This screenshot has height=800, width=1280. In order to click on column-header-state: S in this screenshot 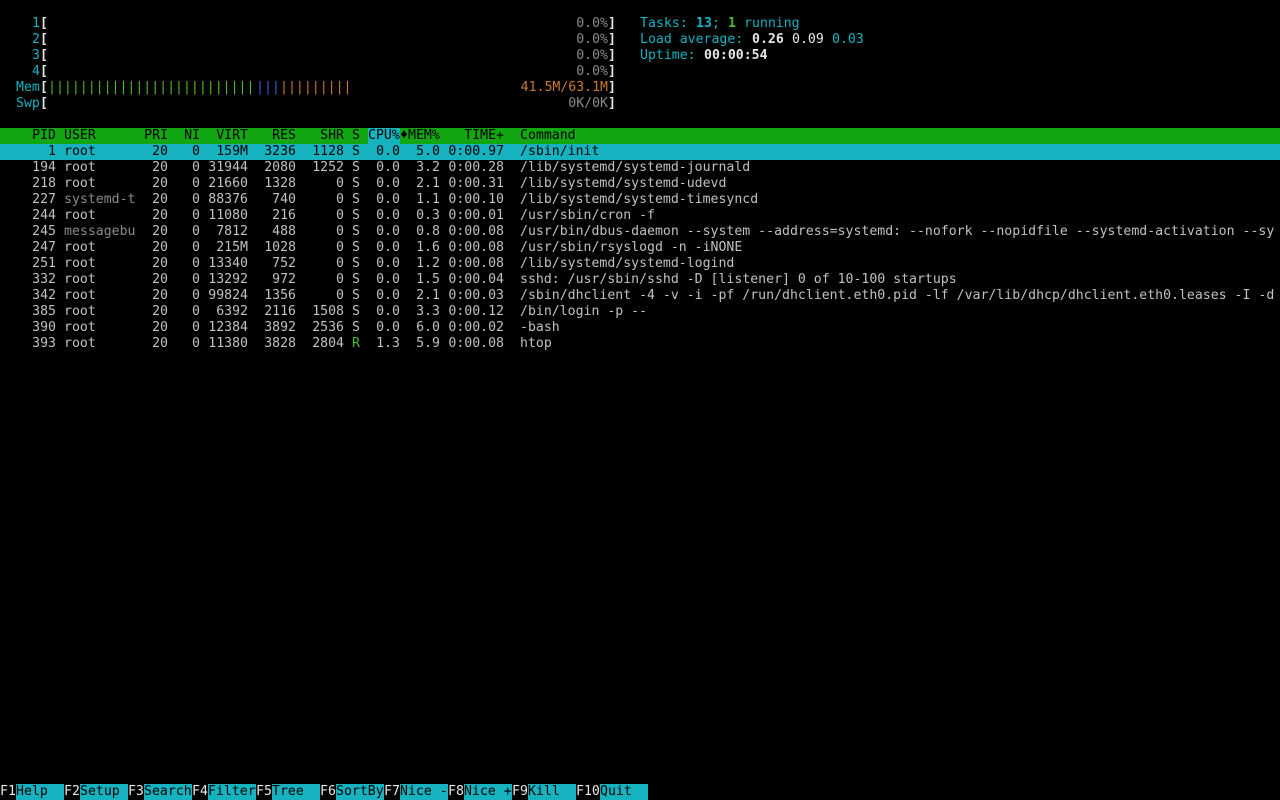, I will do `click(356, 136)`.